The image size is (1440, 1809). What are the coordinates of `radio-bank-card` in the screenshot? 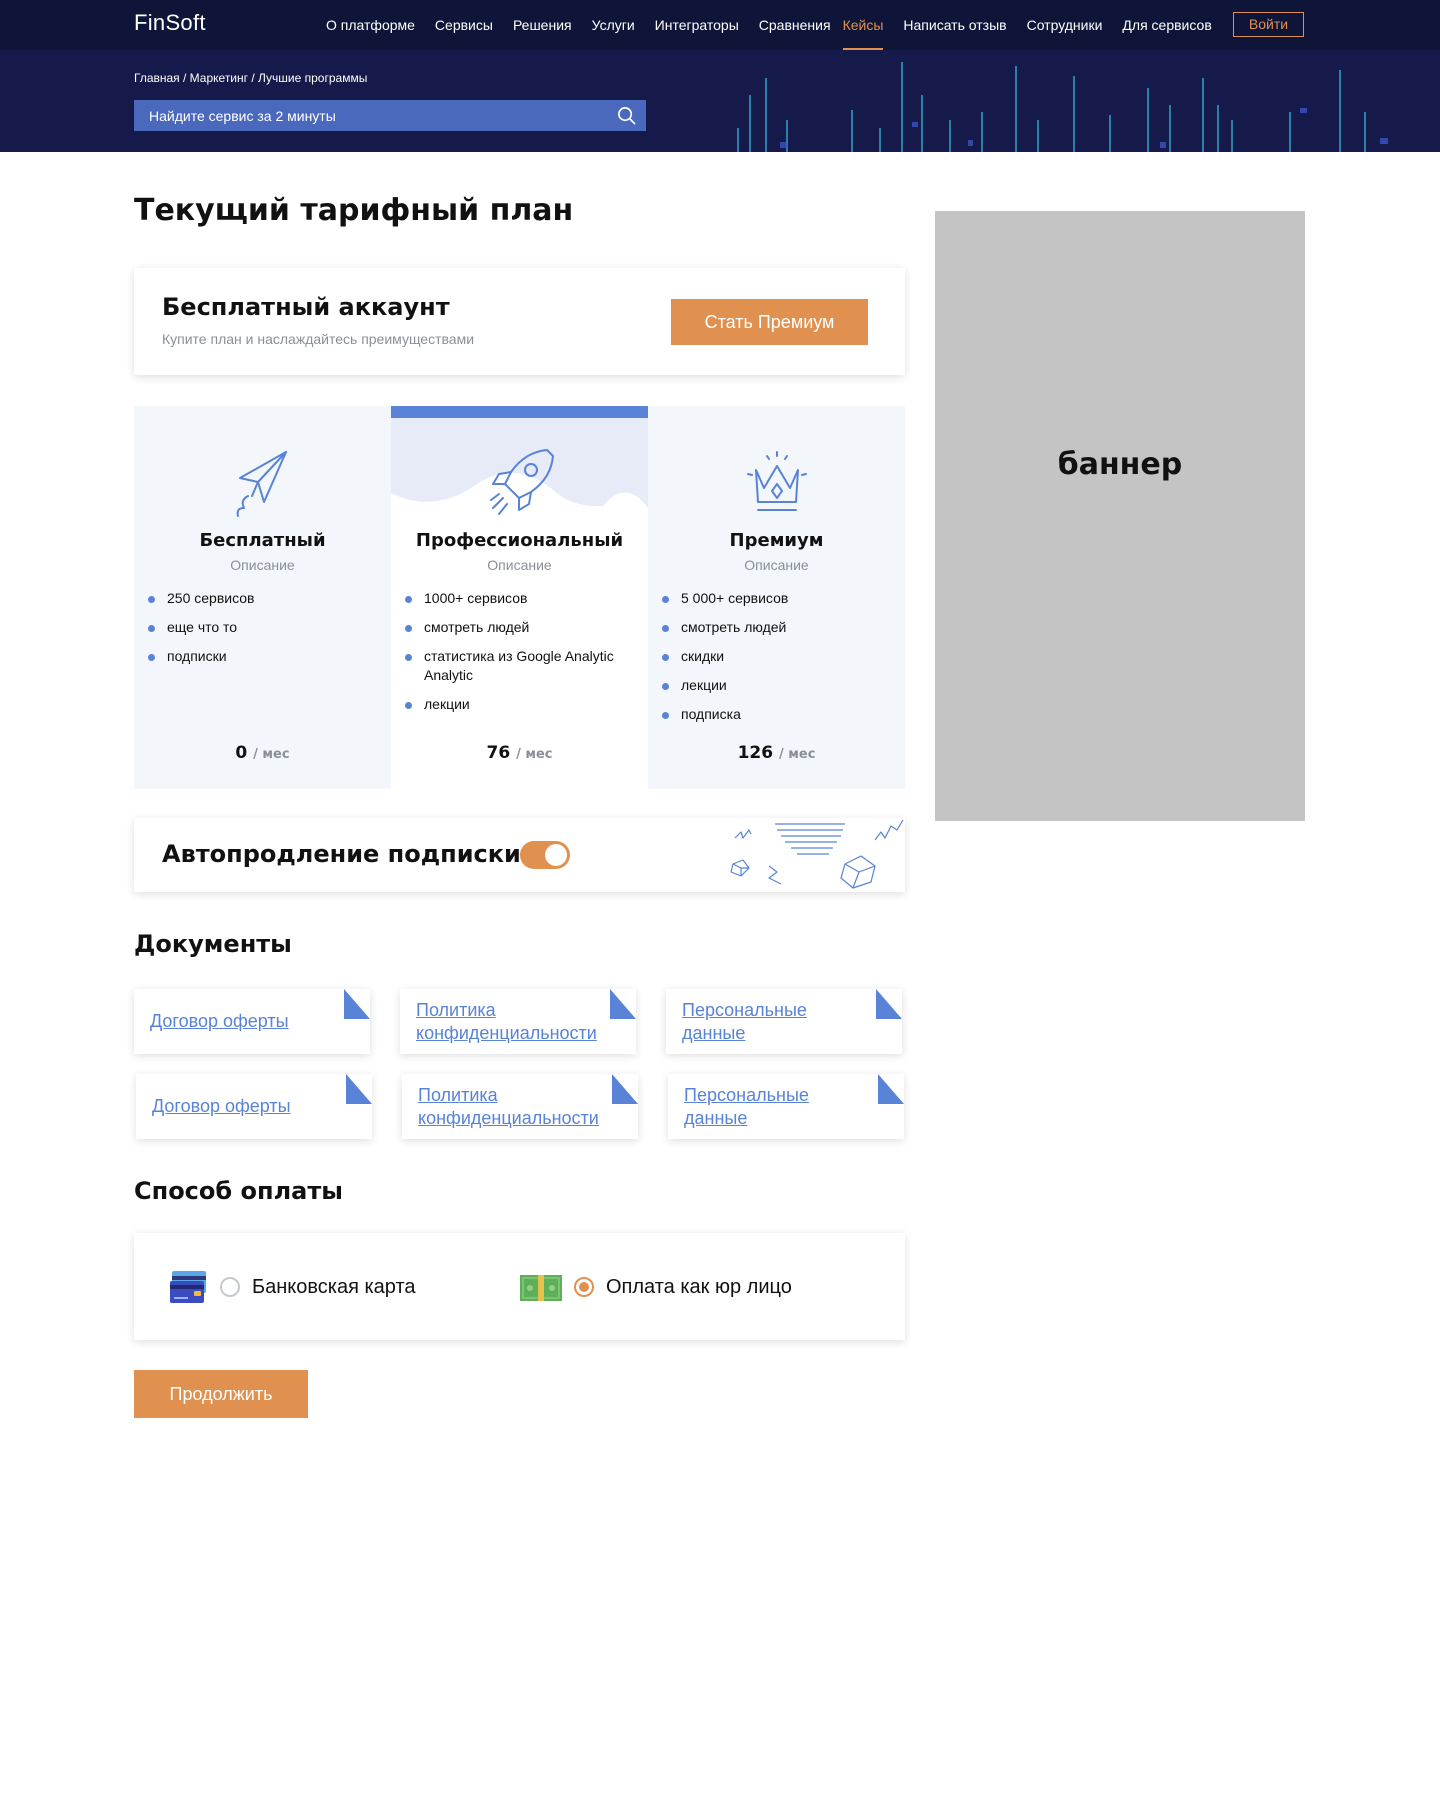 It's located at (230, 1287).